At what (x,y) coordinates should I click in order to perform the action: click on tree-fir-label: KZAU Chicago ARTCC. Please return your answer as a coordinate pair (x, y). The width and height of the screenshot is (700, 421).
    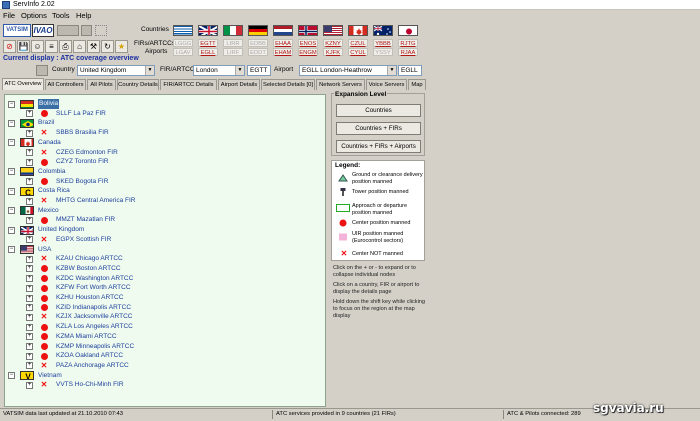
    Looking at the image, I should click on (89, 259).